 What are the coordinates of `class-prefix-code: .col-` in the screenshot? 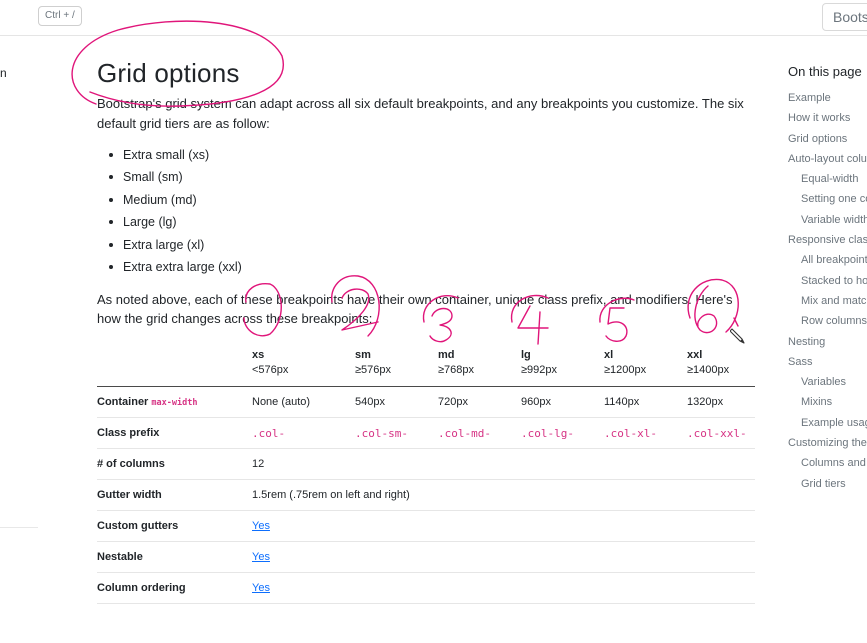 It's located at (269, 433).